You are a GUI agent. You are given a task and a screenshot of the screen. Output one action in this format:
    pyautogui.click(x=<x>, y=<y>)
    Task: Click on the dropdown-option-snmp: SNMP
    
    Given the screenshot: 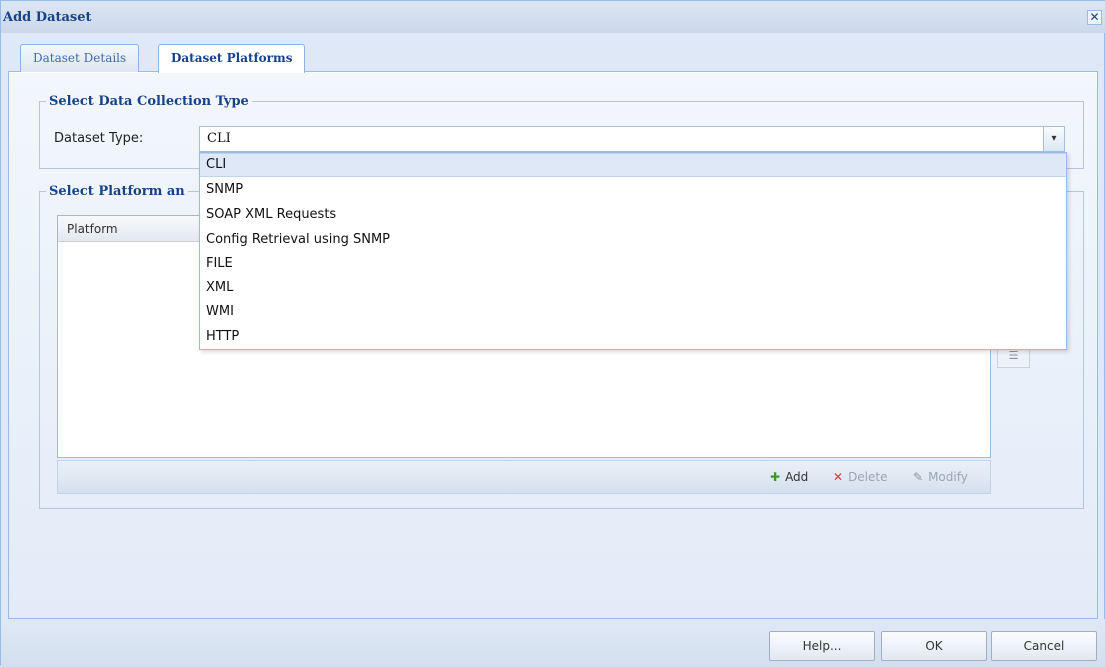 What is the action you would take?
    pyautogui.click(x=633, y=190)
    